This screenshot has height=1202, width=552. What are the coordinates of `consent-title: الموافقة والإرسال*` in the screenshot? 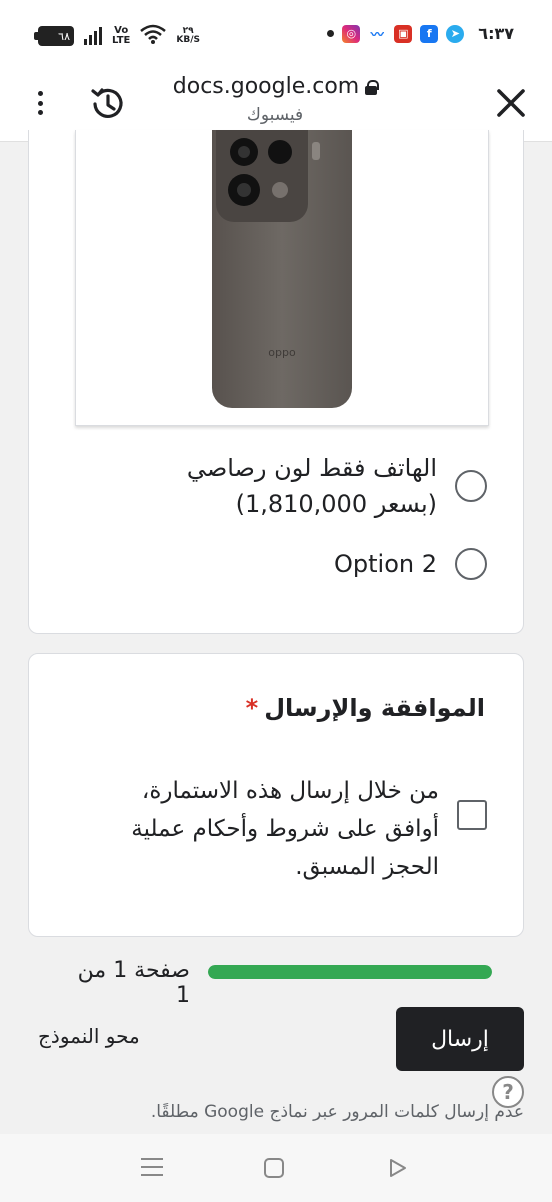 It's located at (365, 708).